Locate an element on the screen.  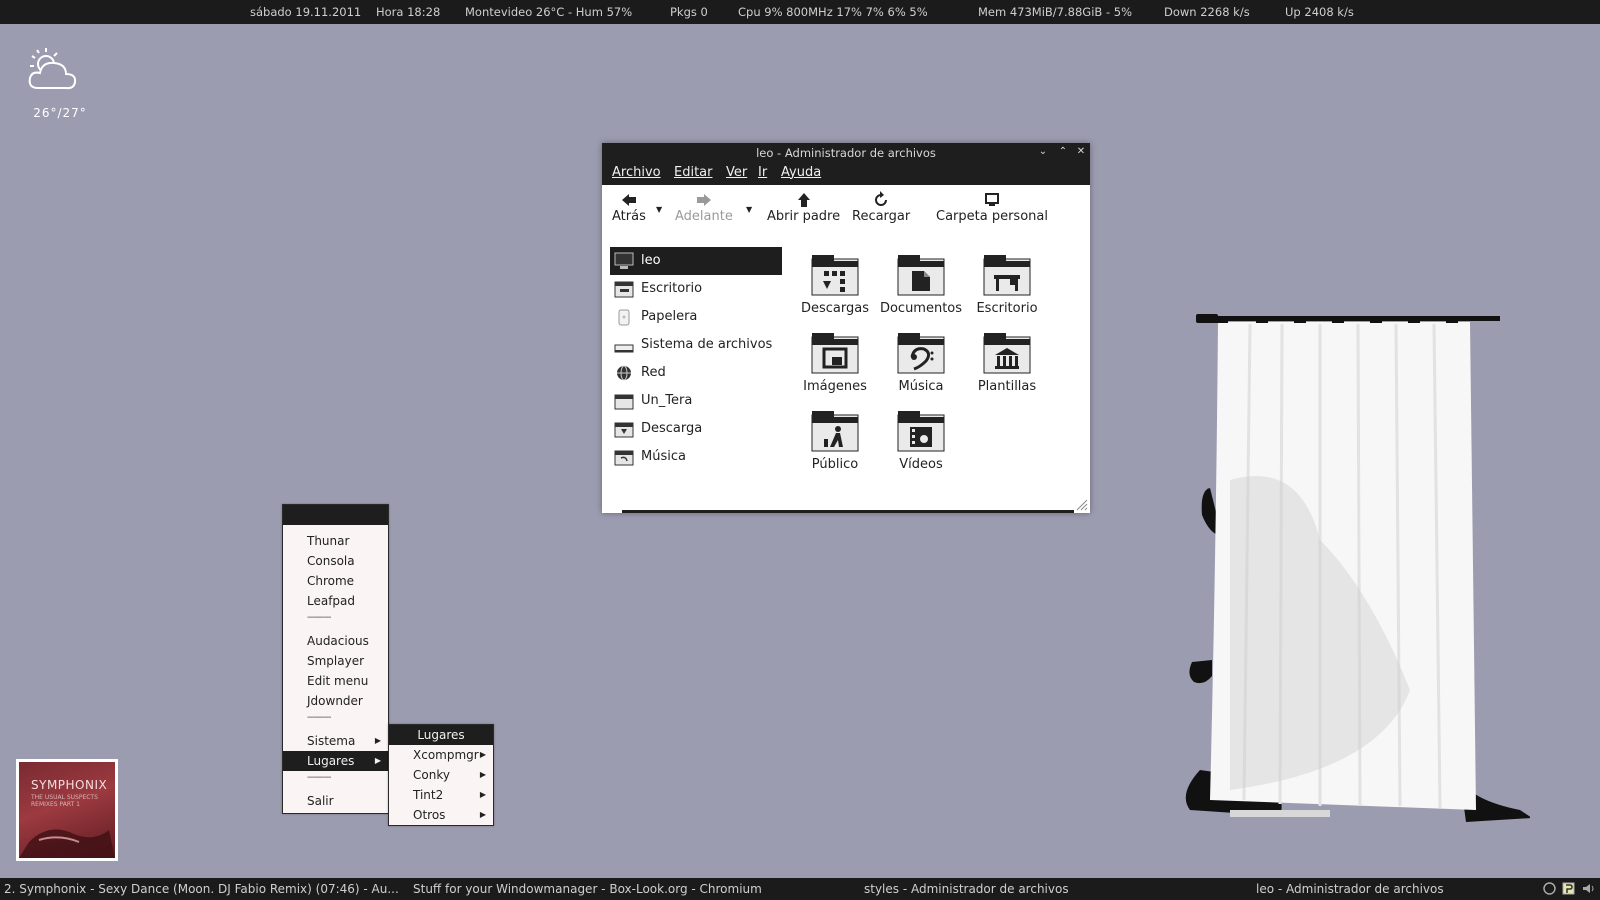
menu-item-sistema: Sistema ▶ is located at coordinates (335, 741).